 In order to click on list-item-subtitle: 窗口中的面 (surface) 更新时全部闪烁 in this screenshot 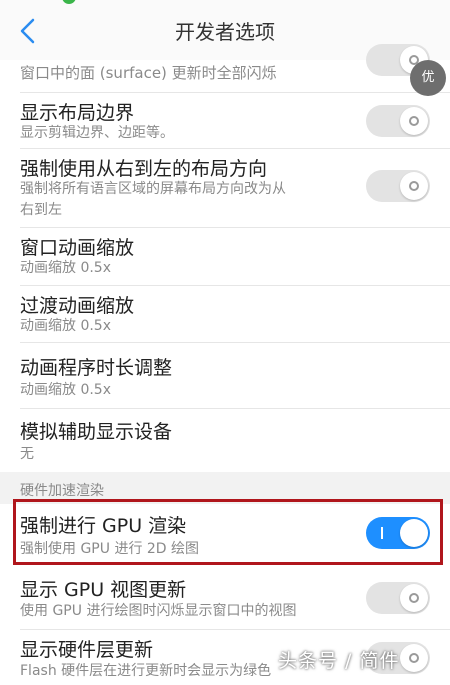, I will do `click(148, 73)`.